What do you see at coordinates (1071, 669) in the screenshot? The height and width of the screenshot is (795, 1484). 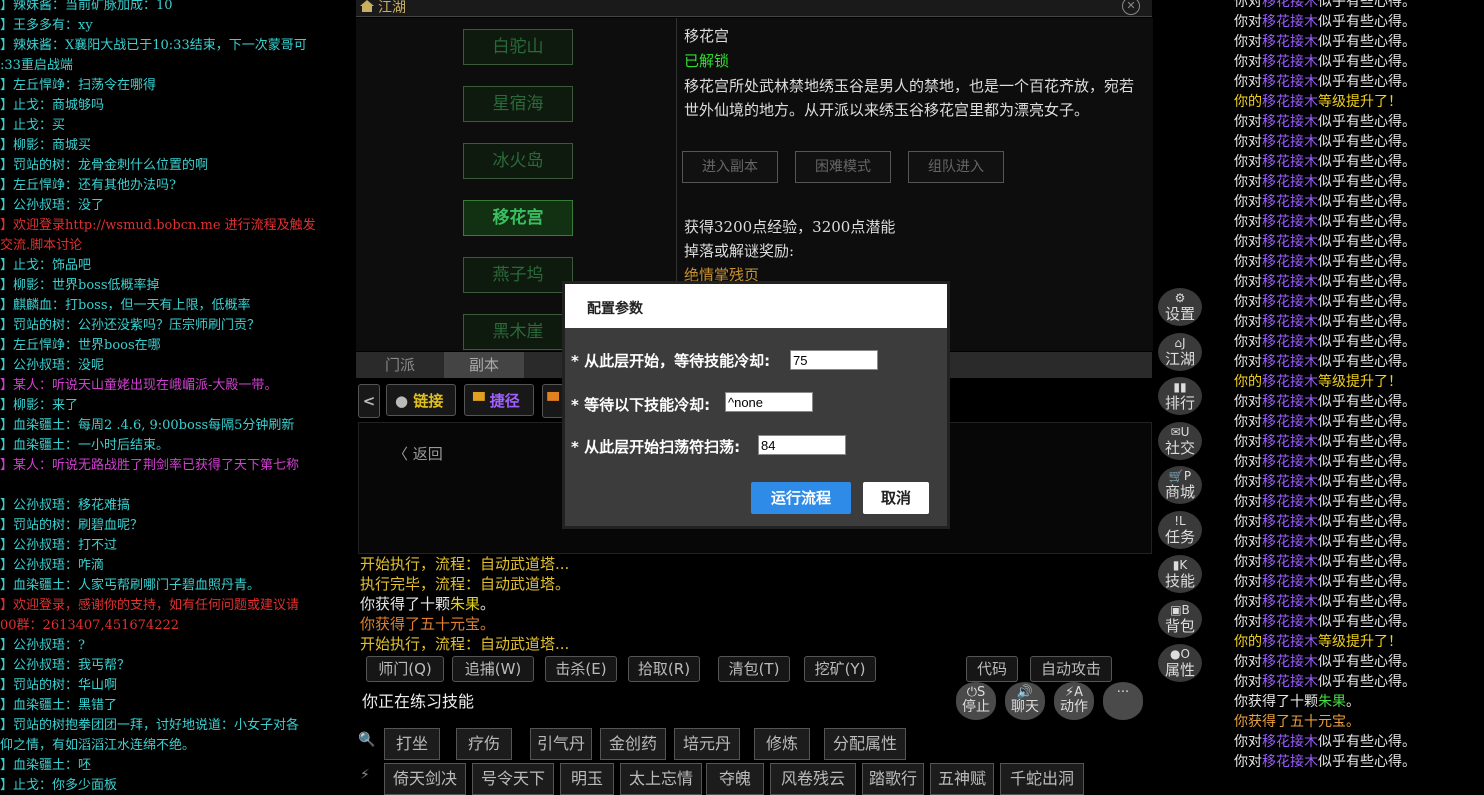 I see `command-button: 自动攻击` at bounding box center [1071, 669].